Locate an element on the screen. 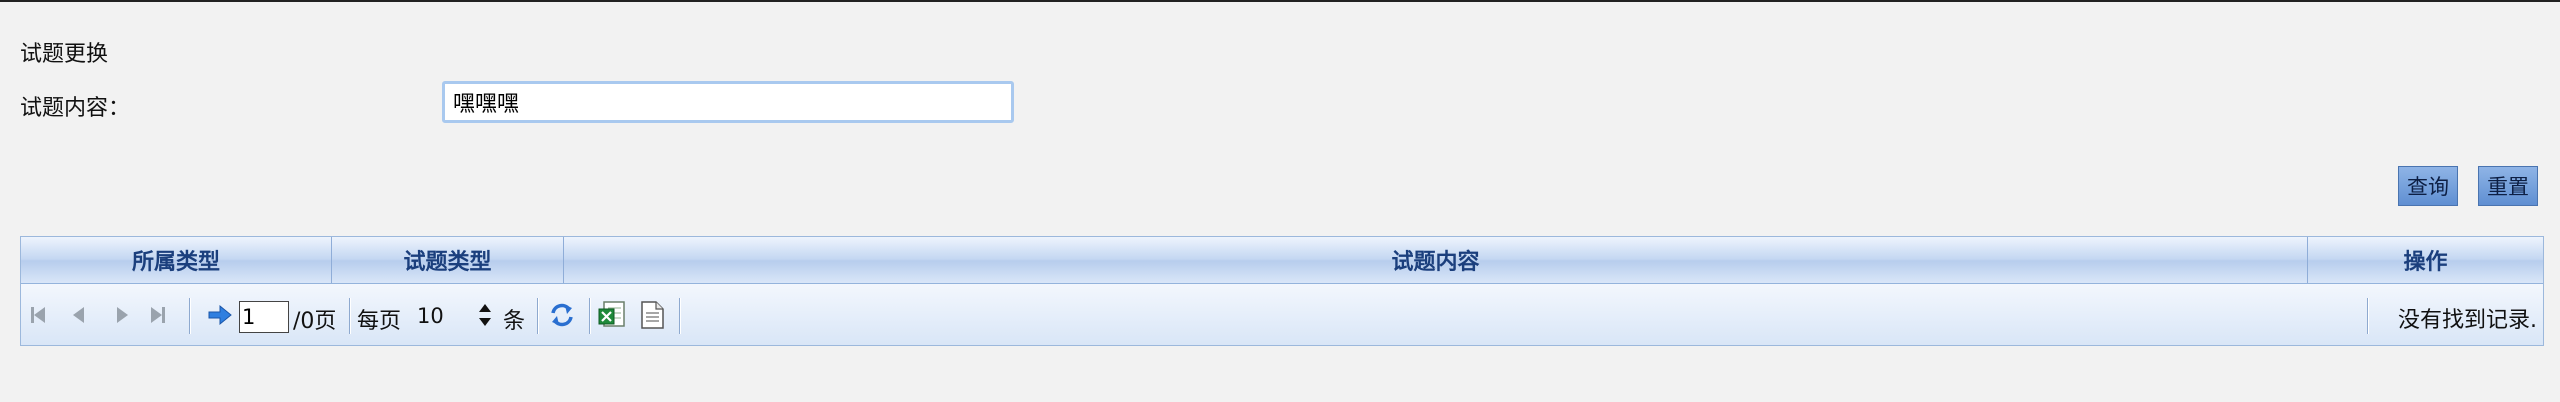 The width and height of the screenshot is (2560, 402). page-number-input is located at coordinates (264, 317).